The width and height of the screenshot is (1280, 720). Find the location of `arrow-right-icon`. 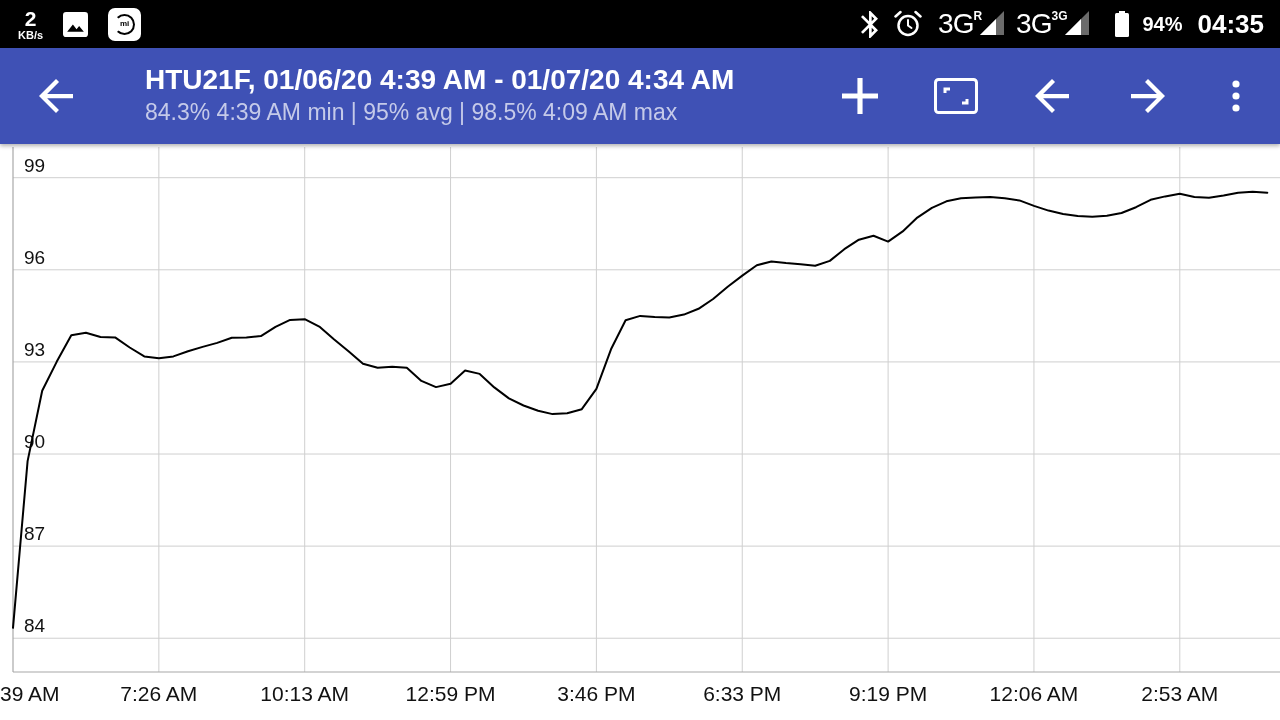

arrow-right-icon is located at coordinates (1148, 96).